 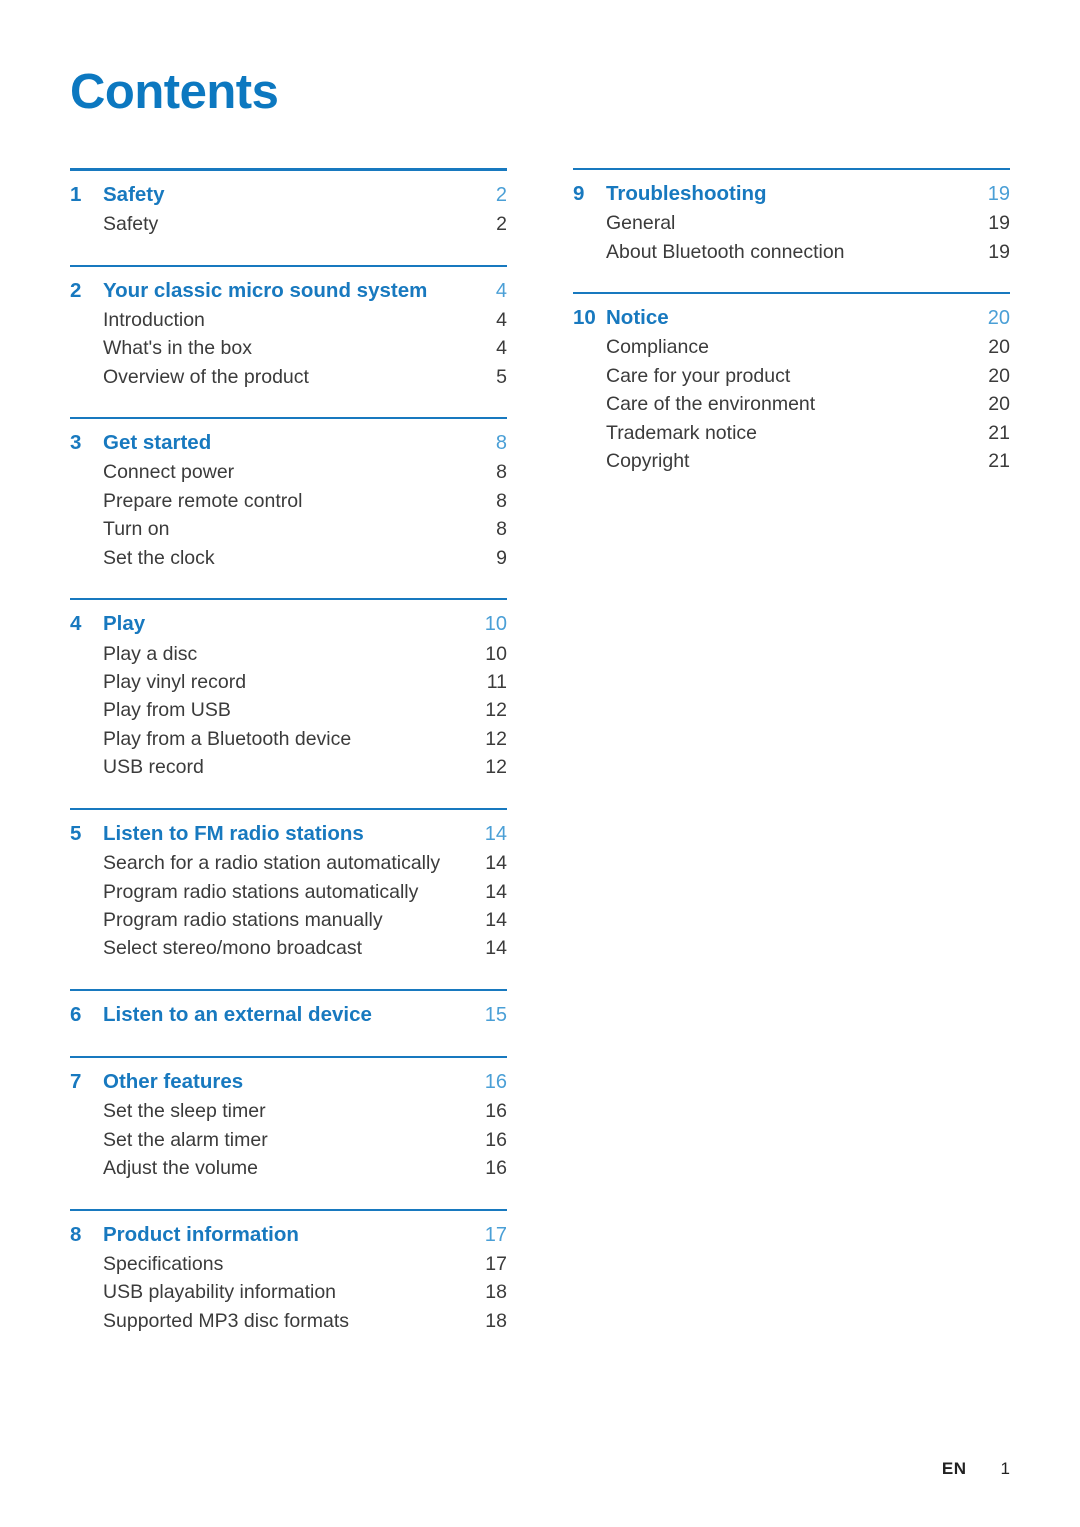 What do you see at coordinates (791, 347) in the screenshot?
I see `toc-entry: Compliance 20` at bounding box center [791, 347].